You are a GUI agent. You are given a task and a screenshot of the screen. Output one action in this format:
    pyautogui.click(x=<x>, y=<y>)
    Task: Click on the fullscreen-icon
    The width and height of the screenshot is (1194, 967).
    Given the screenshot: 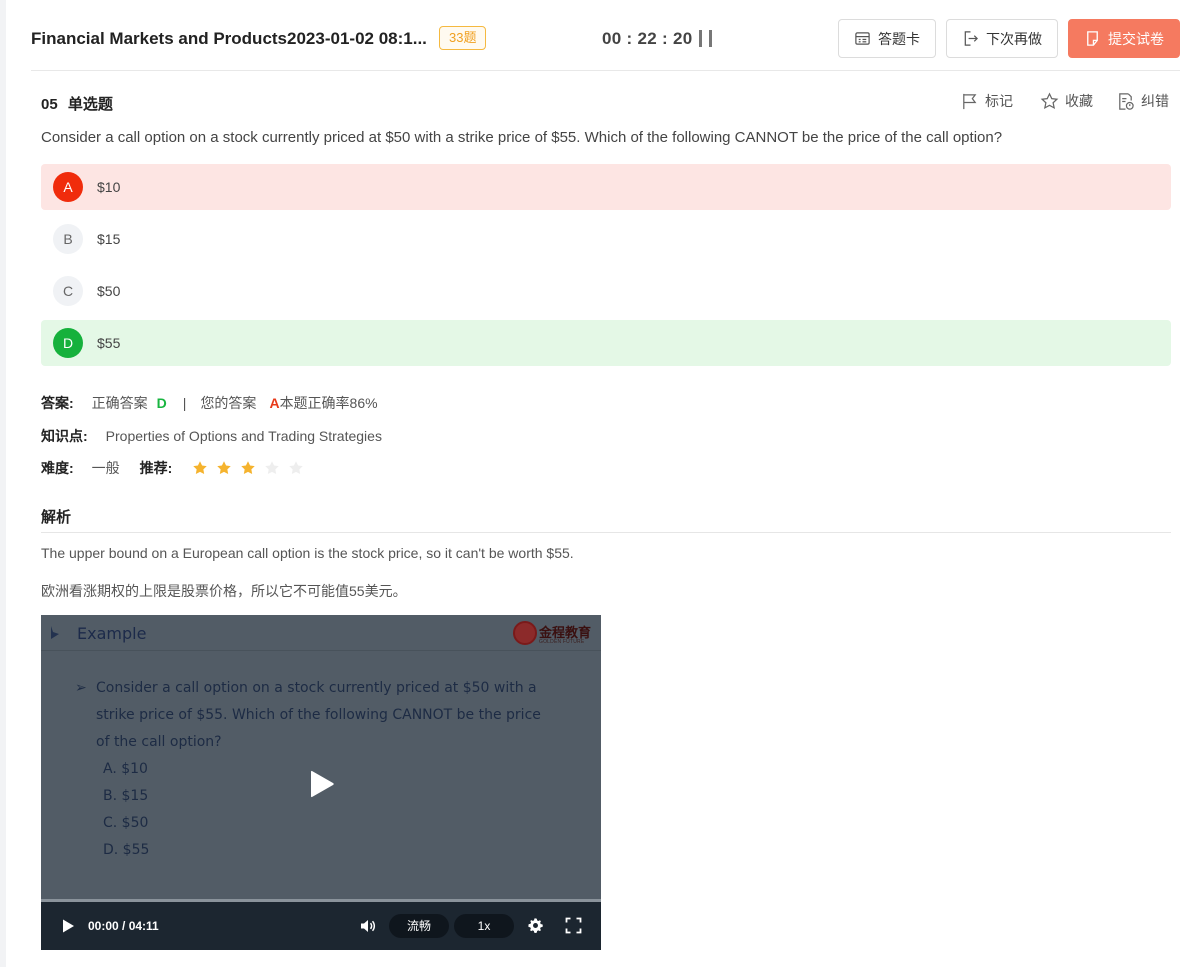 What is the action you would take?
    pyautogui.click(x=573, y=925)
    